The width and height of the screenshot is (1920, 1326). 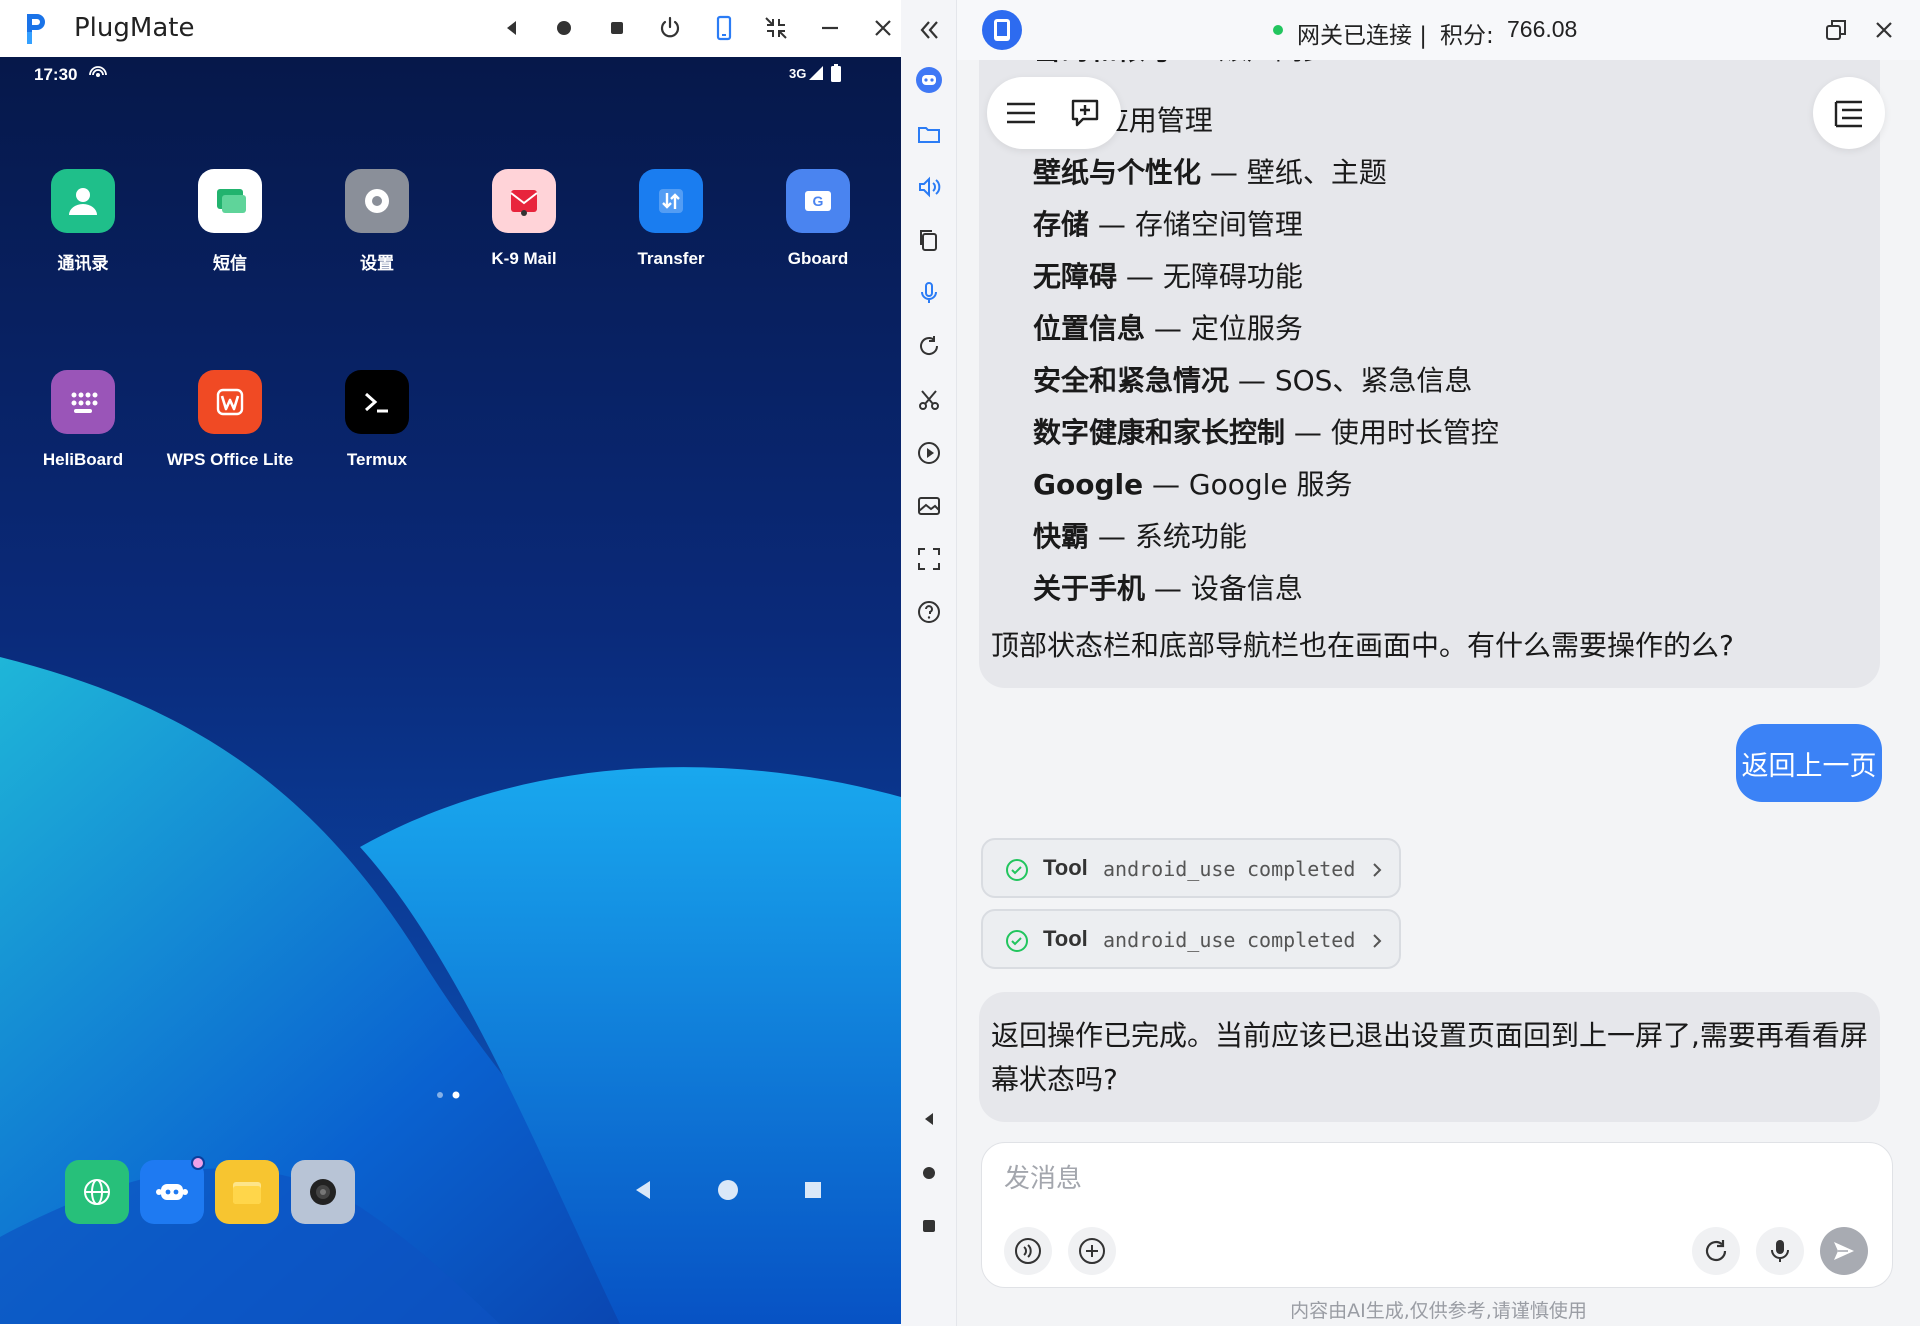 I want to click on collapse-button, so click(x=929, y=30).